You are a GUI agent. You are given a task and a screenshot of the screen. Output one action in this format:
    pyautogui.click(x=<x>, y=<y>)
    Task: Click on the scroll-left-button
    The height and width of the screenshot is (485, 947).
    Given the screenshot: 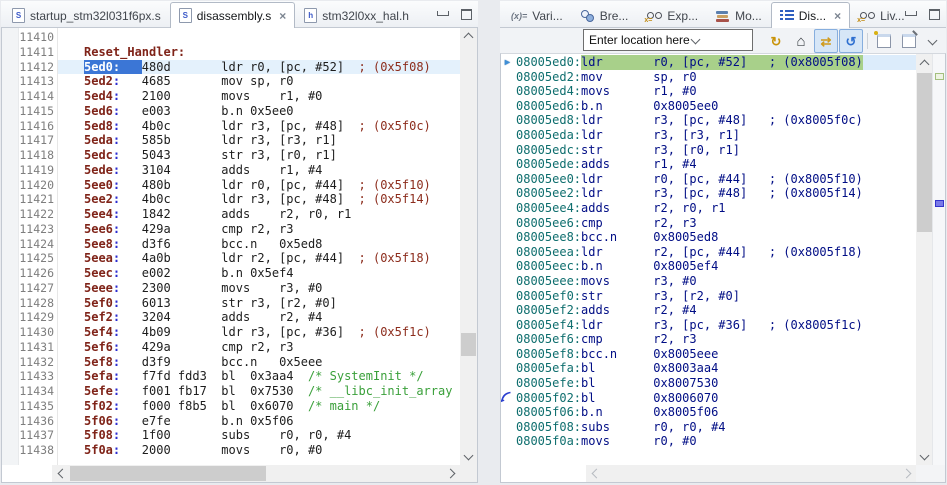 What is the action you would take?
    pyautogui.click(x=60, y=473)
    